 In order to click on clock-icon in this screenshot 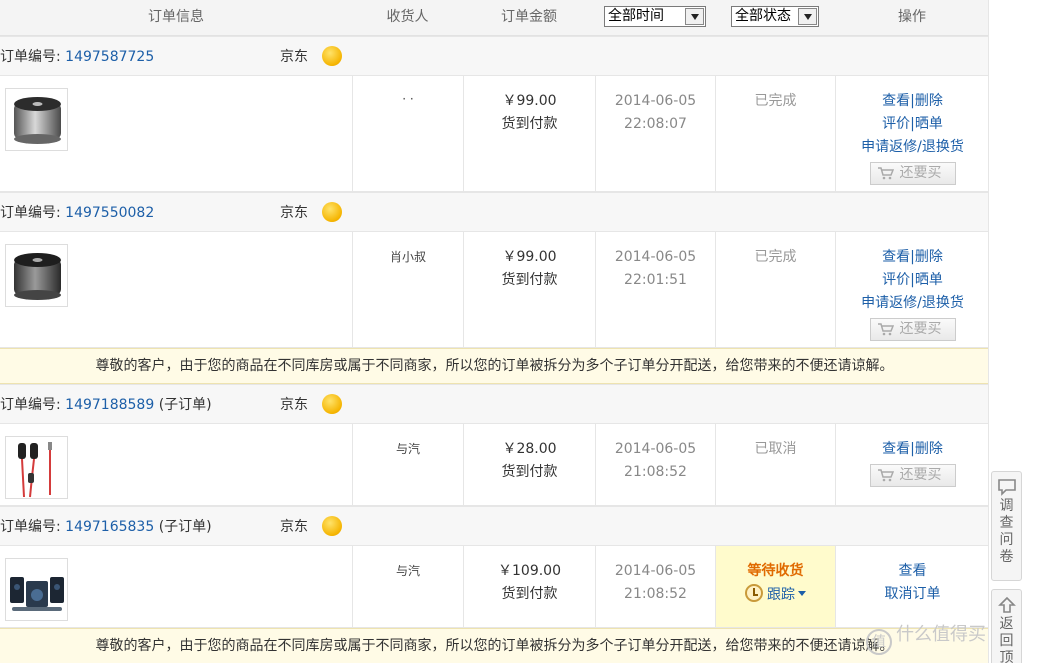, I will do `click(754, 593)`.